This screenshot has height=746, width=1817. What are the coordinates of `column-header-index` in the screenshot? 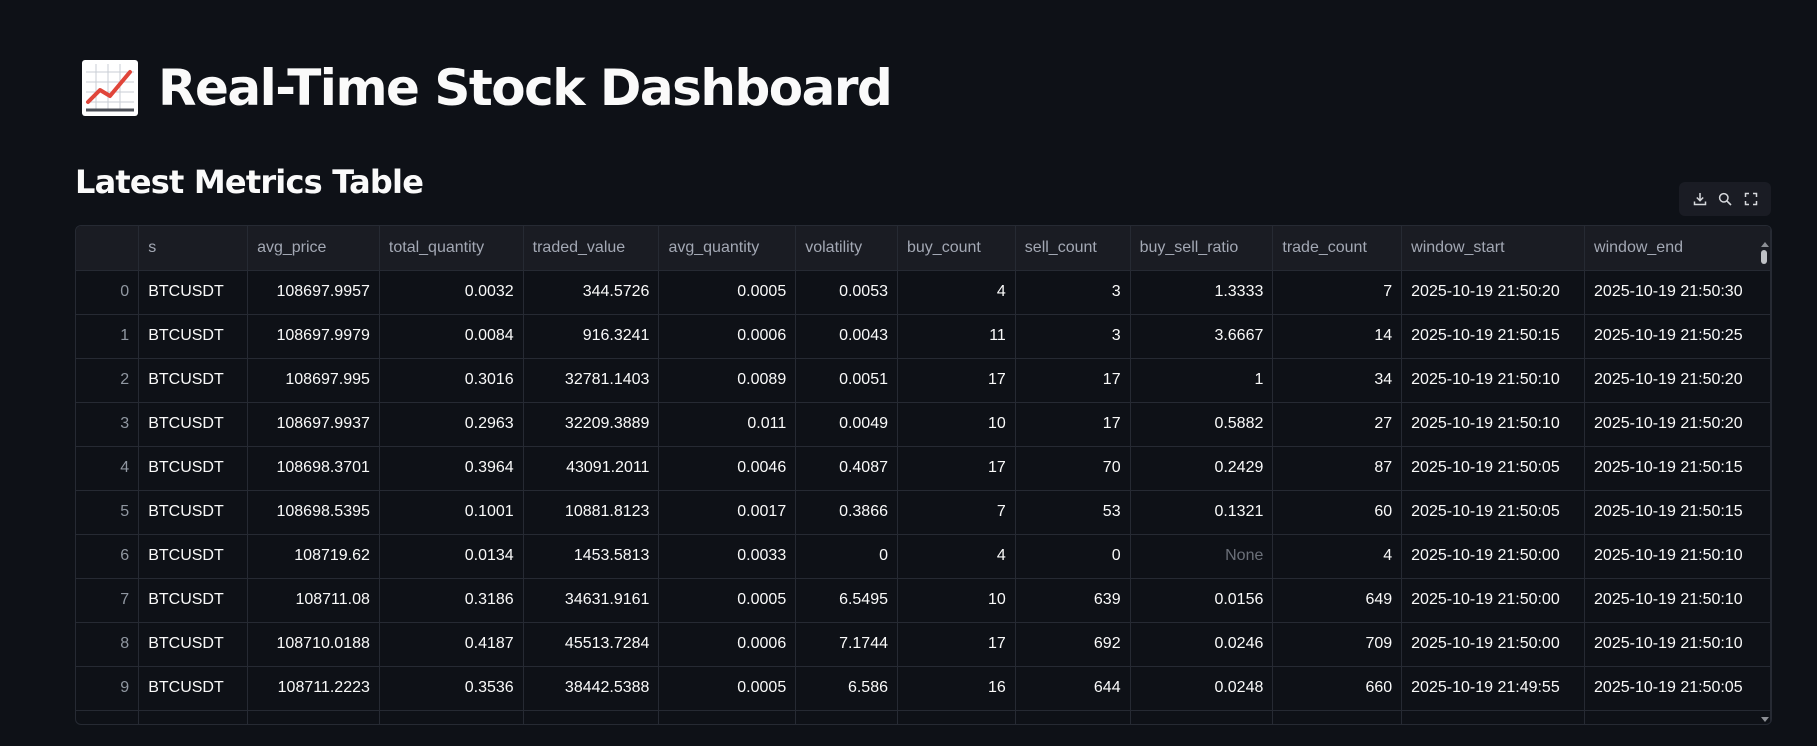 It's located at (108, 248).